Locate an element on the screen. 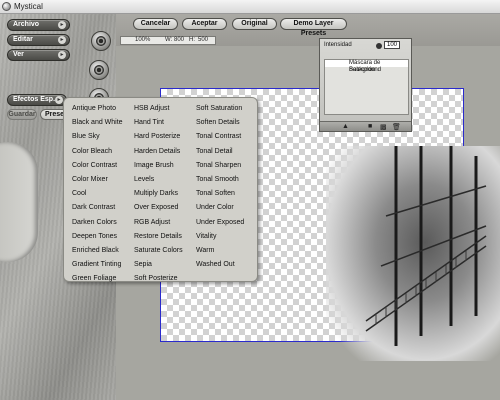  eye-icon is located at coordinates (101, 41).